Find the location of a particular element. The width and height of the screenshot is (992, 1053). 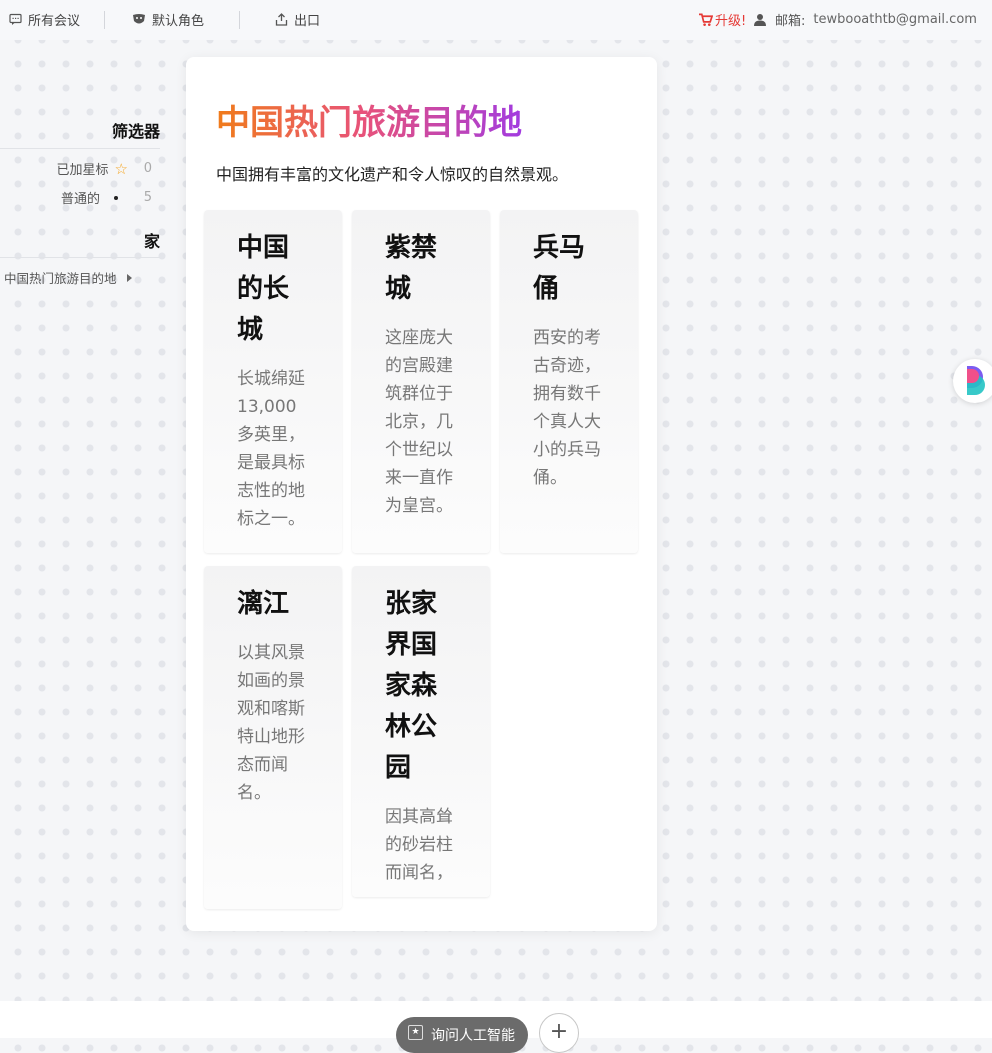

default-role-label: 默认角色 is located at coordinates (178, 21).